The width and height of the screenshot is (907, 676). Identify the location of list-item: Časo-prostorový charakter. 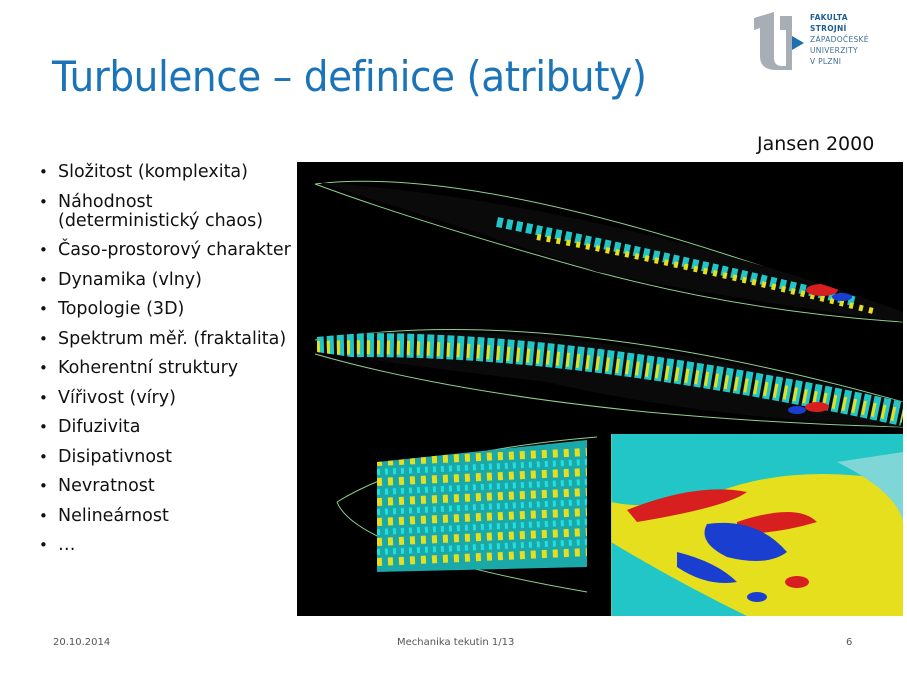
(168, 251).